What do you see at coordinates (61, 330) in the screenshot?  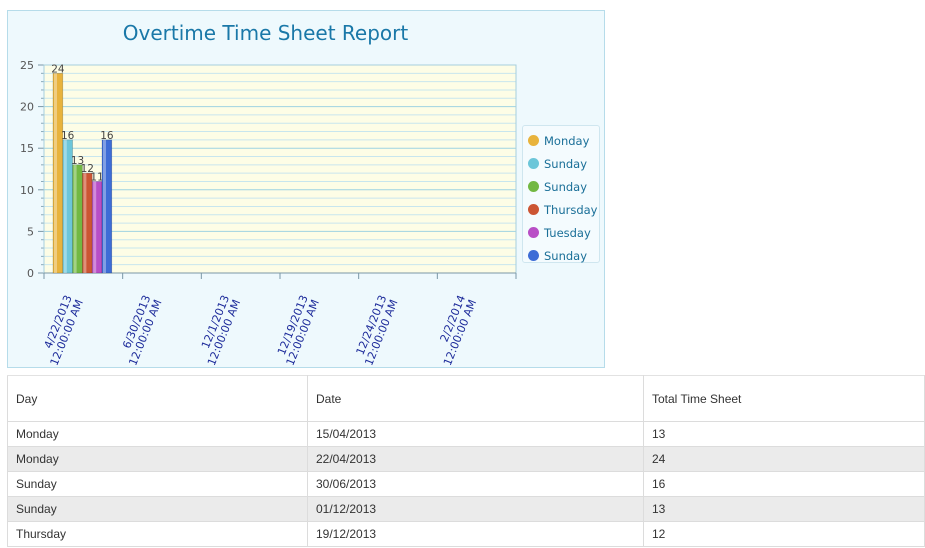 I see `x-tick-label: 4/22/201312:00:00 AM` at bounding box center [61, 330].